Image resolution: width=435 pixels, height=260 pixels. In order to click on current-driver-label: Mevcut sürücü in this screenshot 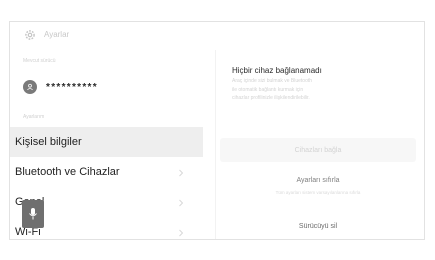, I will do `click(39, 61)`.